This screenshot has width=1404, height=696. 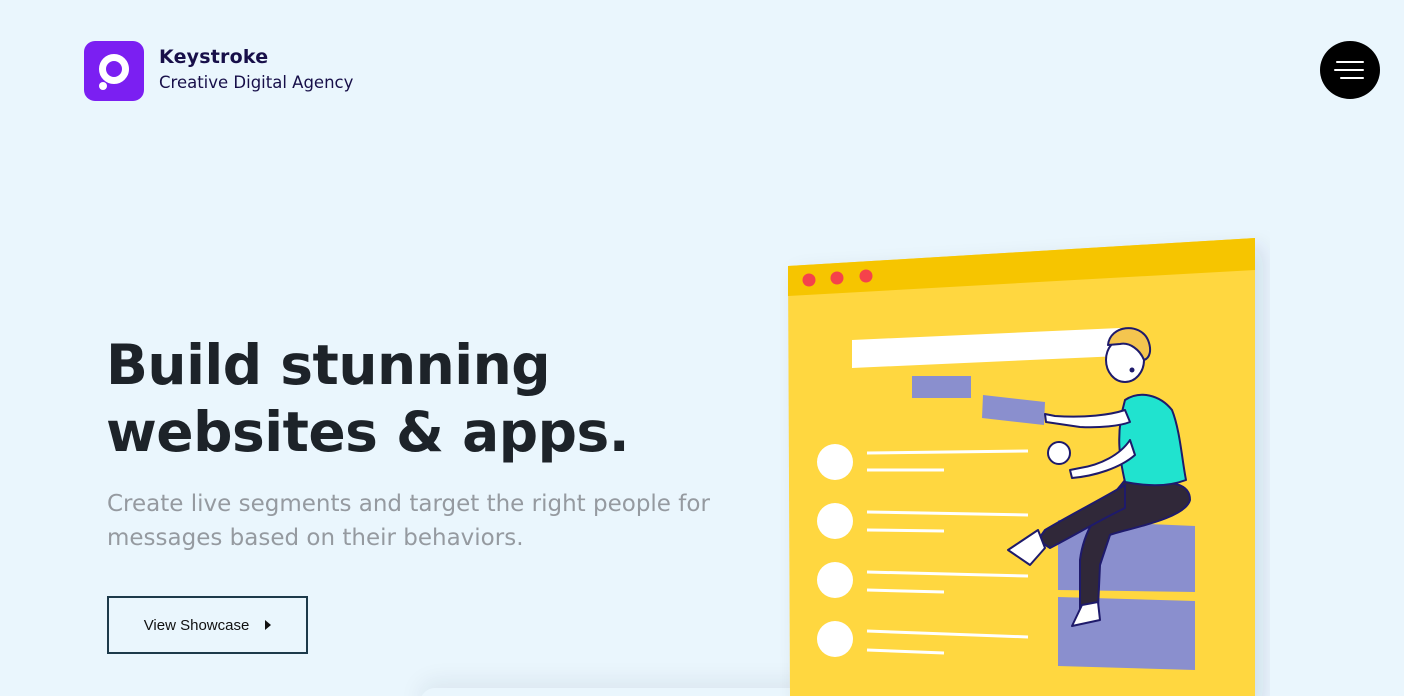 What do you see at coordinates (268, 625) in the screenshot?
I see `caret-right-icon` at bounding box center [268, 625].